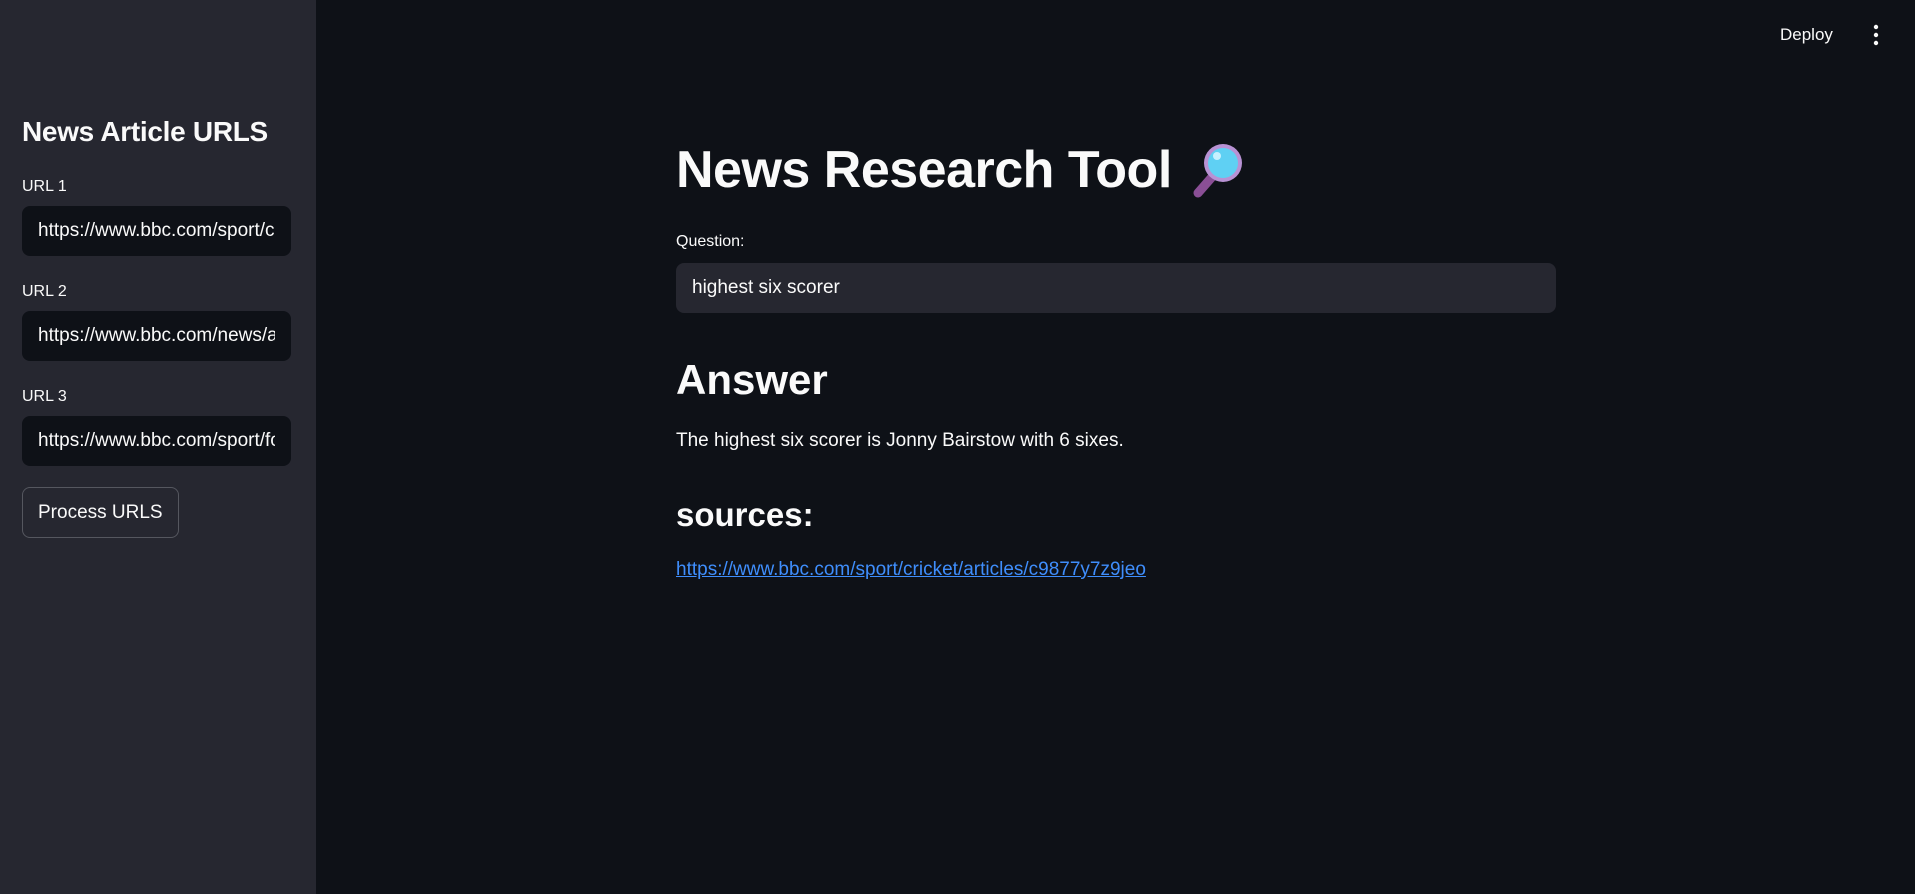 The height and width of the screenshot is (894, 1915). What do you see at coordinates (745, 514) in the screenshot?
I see `sources-heading: sources:` at bounding box center [745, 514].